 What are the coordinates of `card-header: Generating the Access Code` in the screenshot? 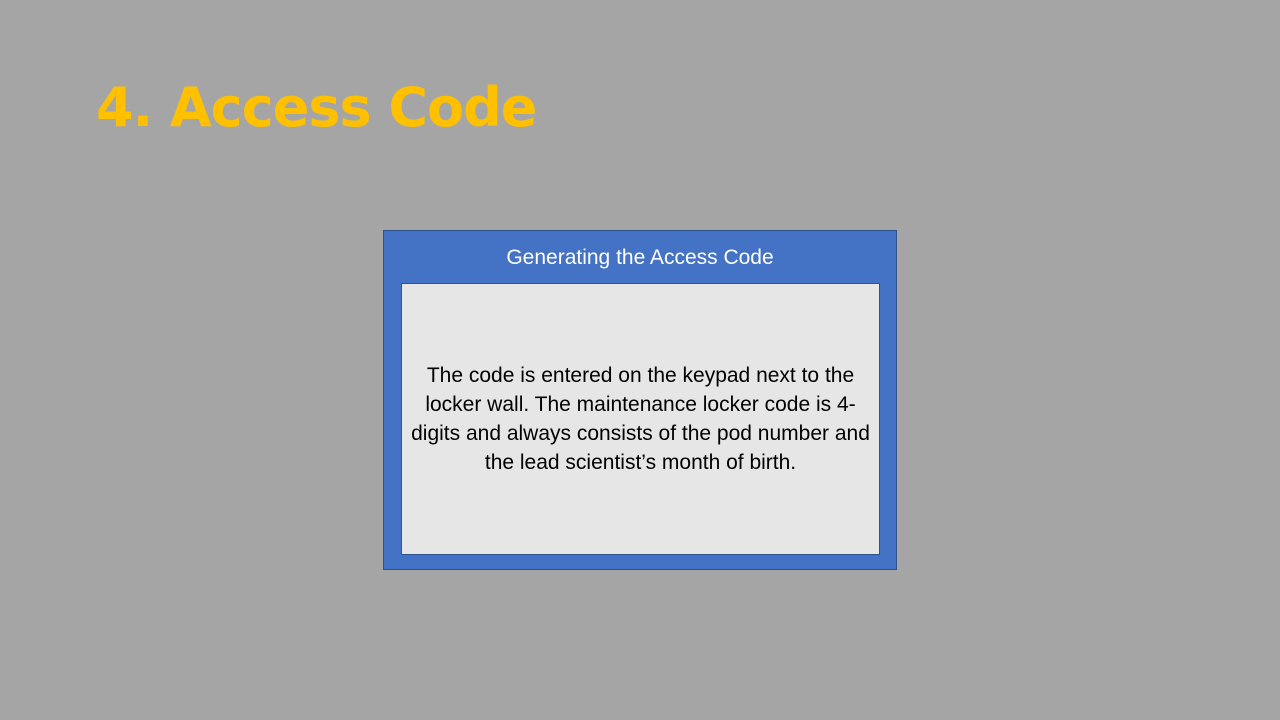 It's located at (640, 257).